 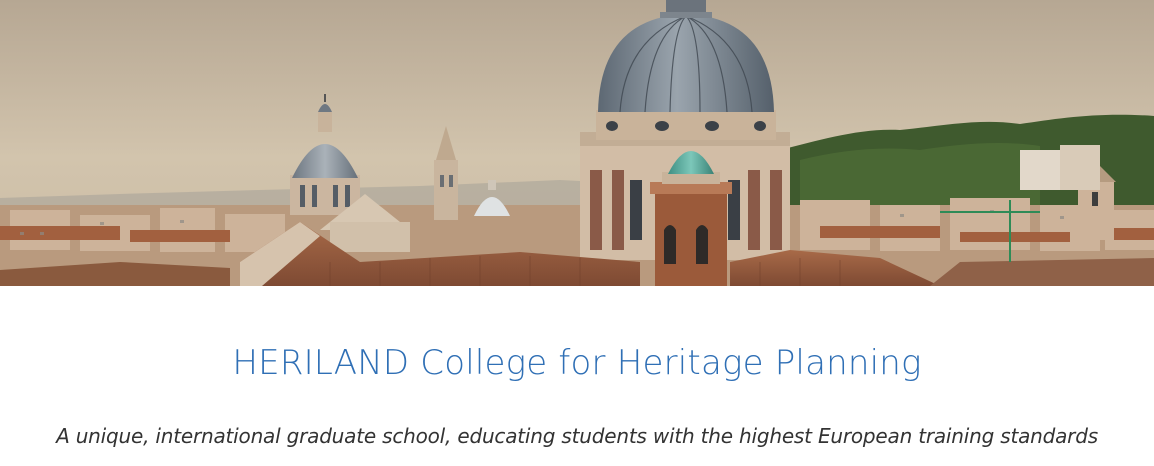 What do you see at coordinates (577, 363) in the screenshot?
I see `page-title: HERILAND College for Heritage Planning` at bounding box center [577, 363].